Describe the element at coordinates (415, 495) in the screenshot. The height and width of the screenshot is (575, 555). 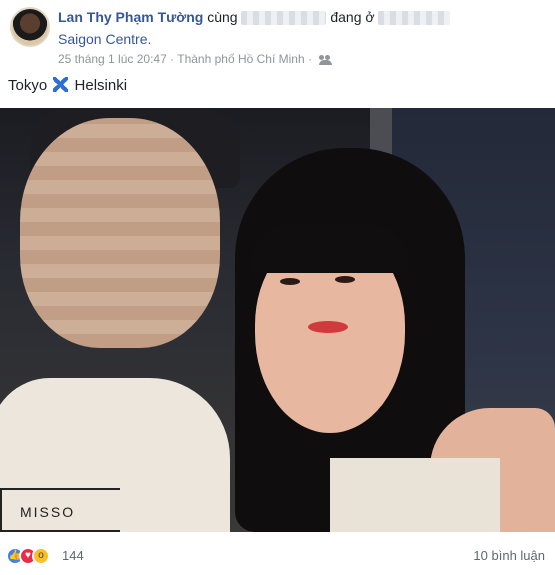
I see `woman-dress` at that location.